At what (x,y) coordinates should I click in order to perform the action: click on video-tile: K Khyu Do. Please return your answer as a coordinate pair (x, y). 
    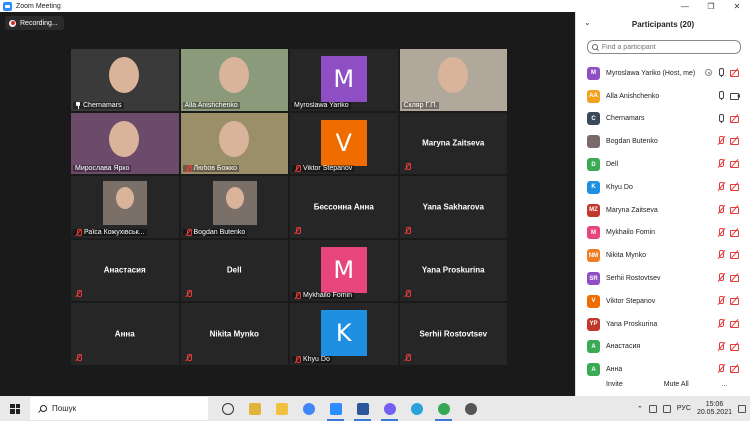
    Looking at the image, I should click on (344, 334).